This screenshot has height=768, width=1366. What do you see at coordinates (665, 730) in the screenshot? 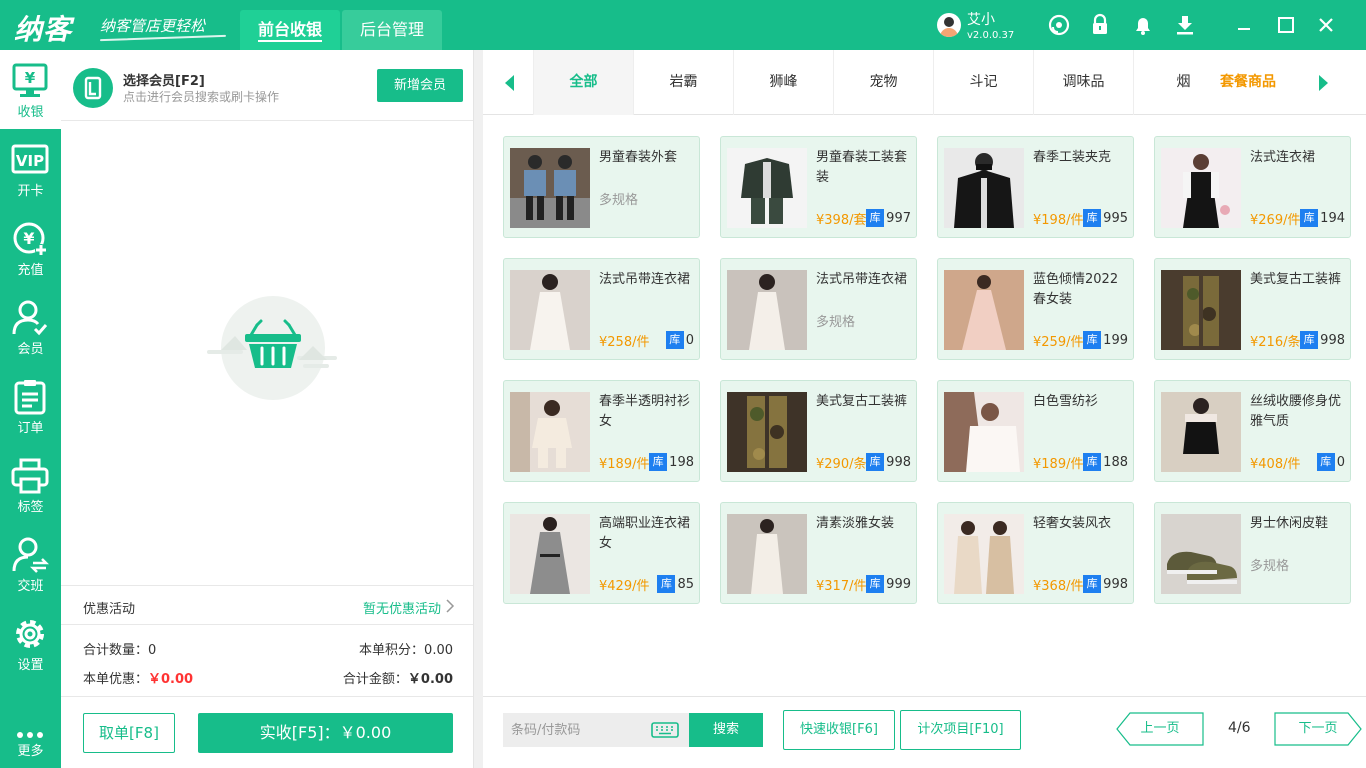
I see `keyboard-icon` at bounding box center [665, 730].